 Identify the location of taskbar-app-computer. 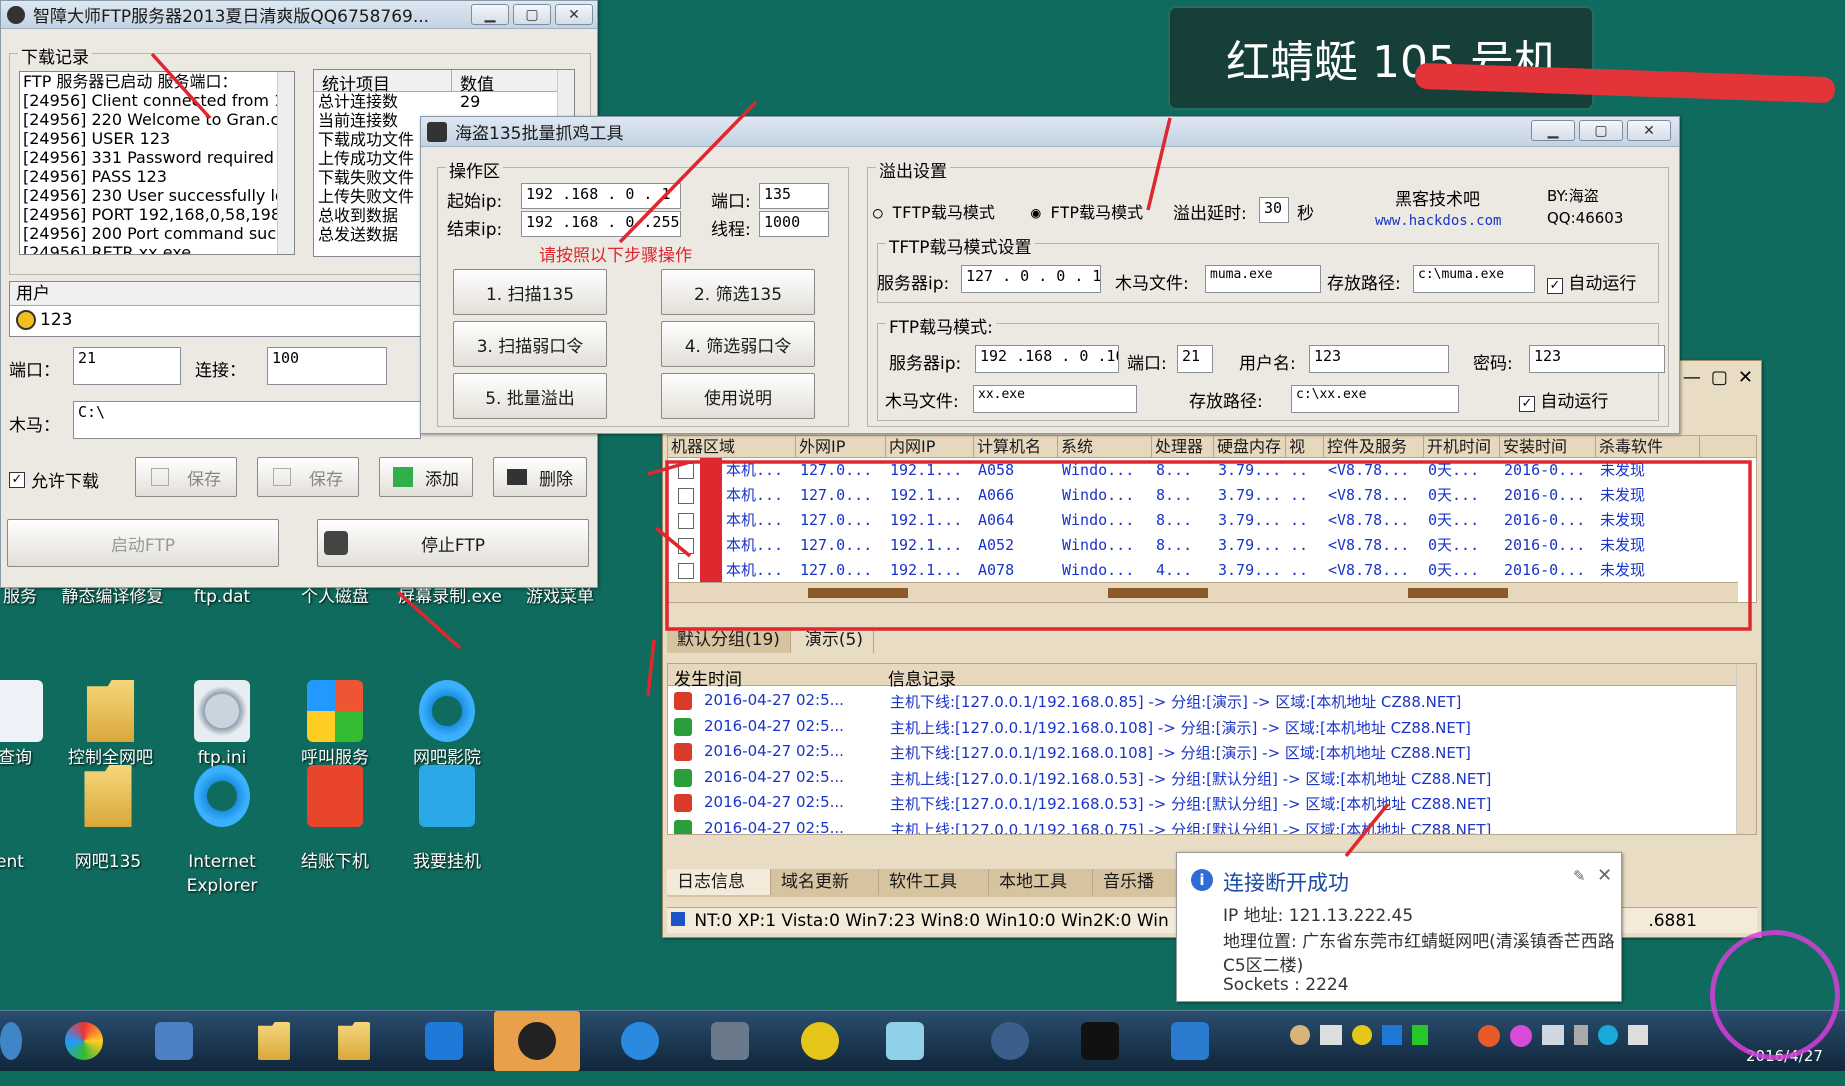
(1190, 1041).